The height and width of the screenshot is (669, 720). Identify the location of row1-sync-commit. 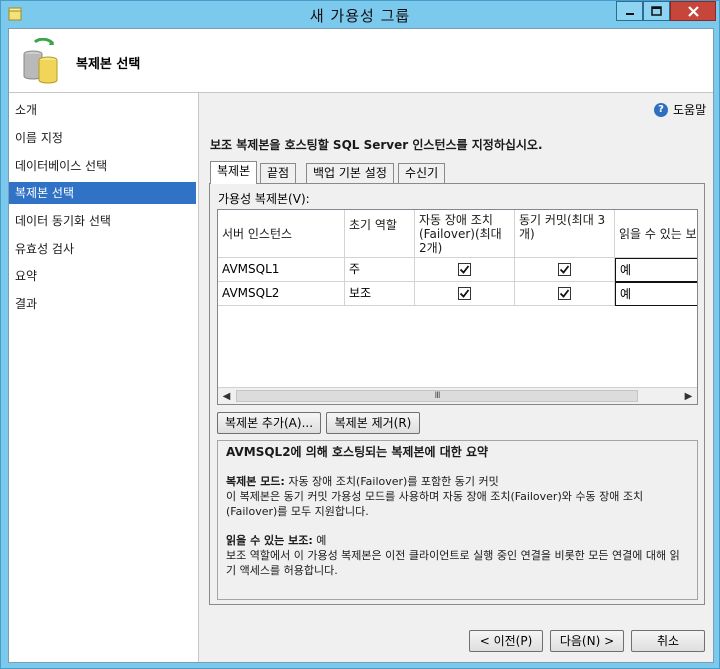
(565, 270).